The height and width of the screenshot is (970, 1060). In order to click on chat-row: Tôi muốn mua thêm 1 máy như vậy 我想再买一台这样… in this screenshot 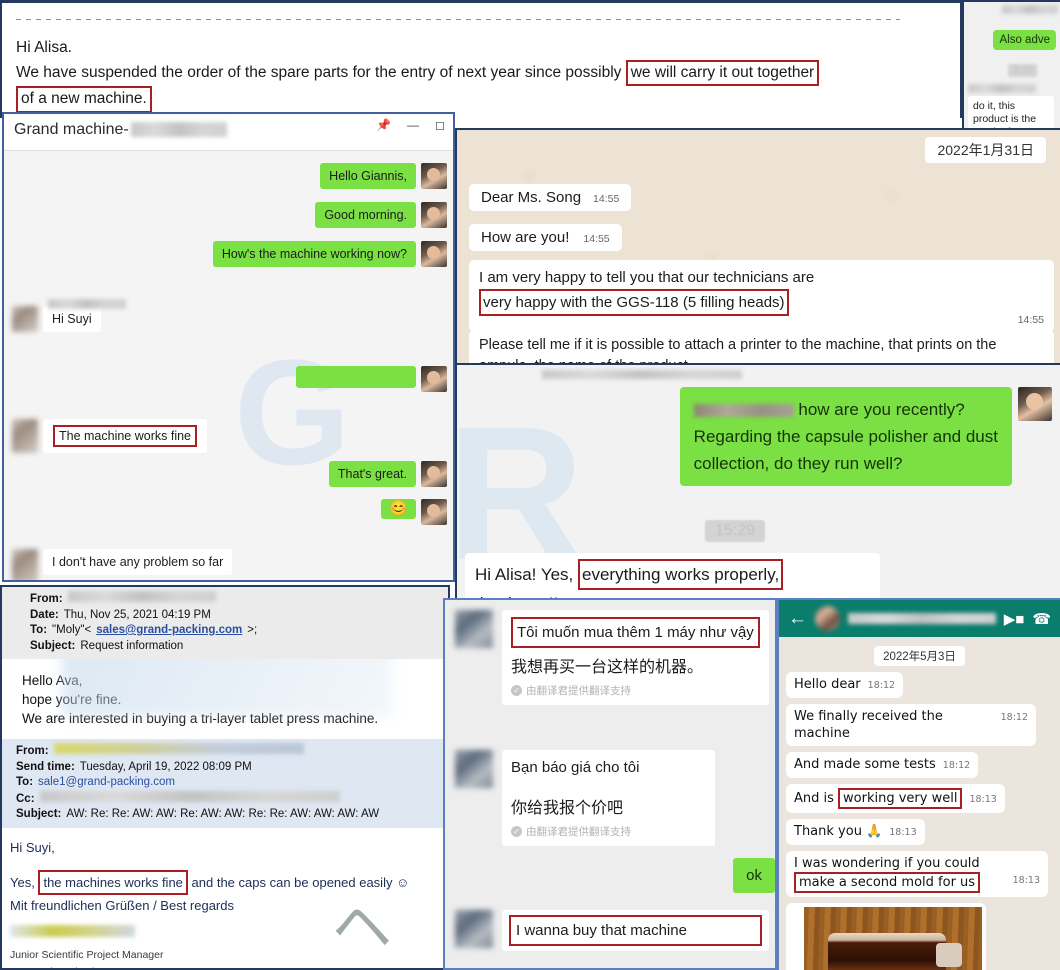, I will do `click(612, 657)`.